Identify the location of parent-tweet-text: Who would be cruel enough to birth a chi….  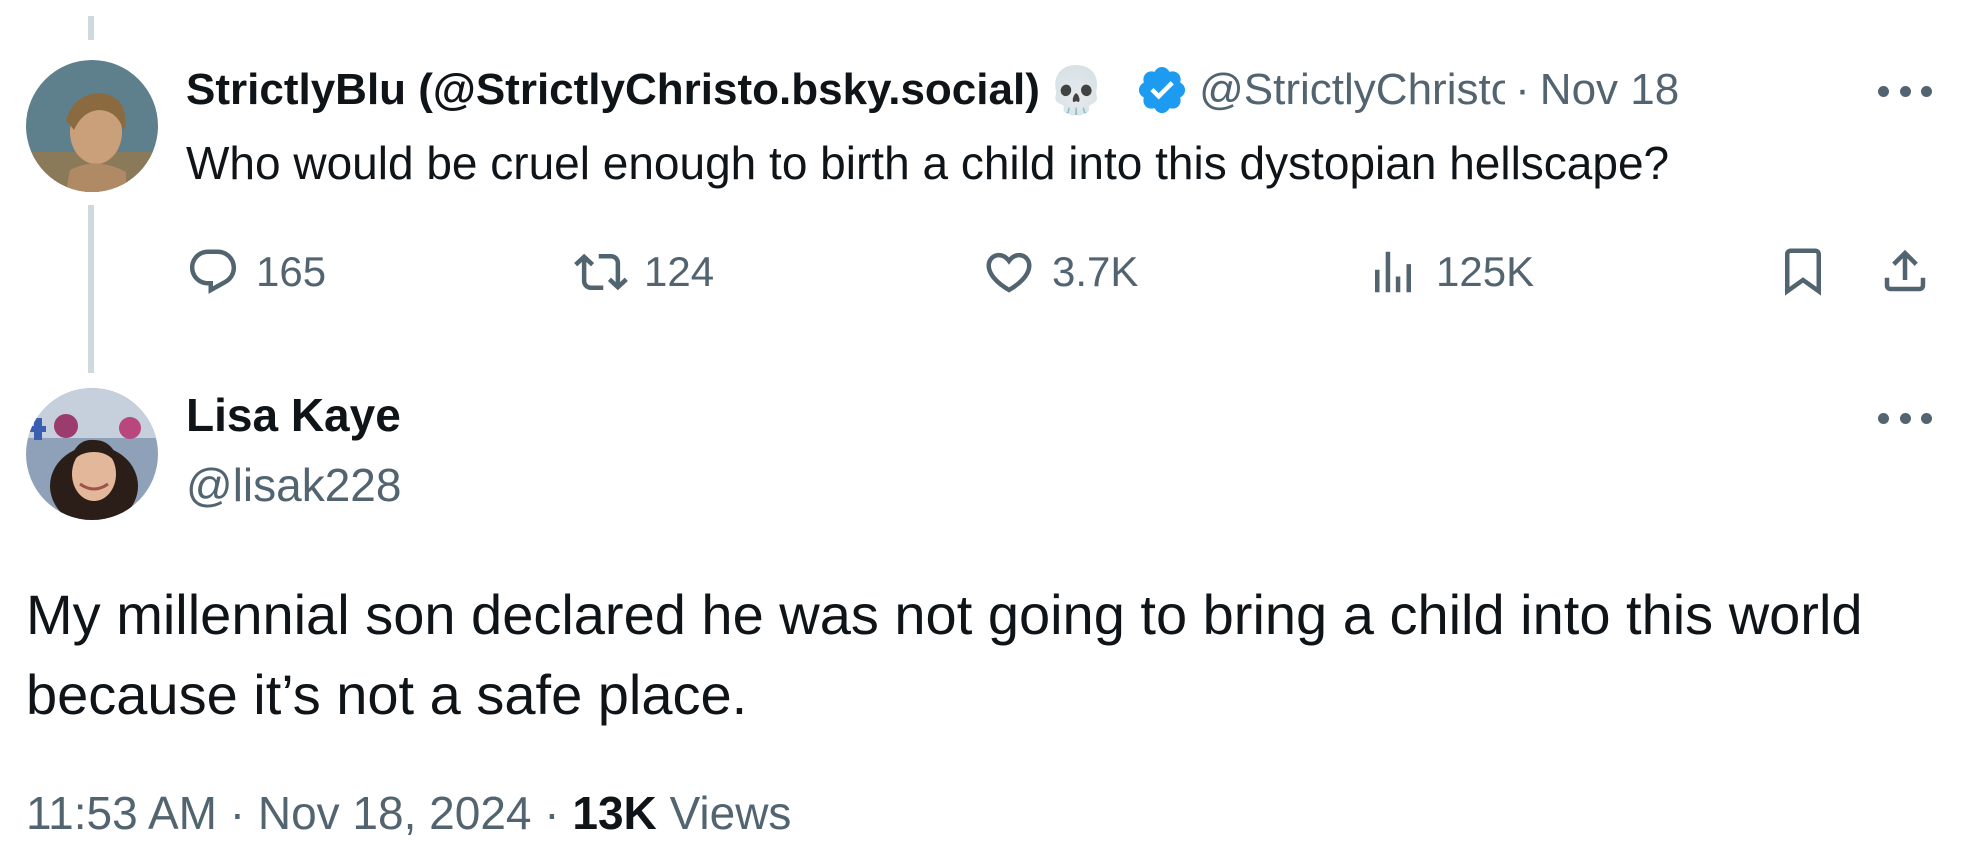
(928, 163).